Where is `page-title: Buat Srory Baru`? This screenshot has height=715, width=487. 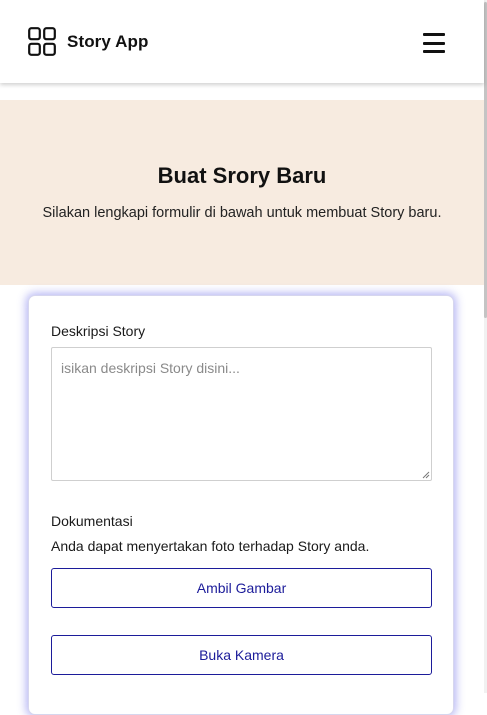
page-title: Buat Srory Baru is located at coordinates (242, 175).